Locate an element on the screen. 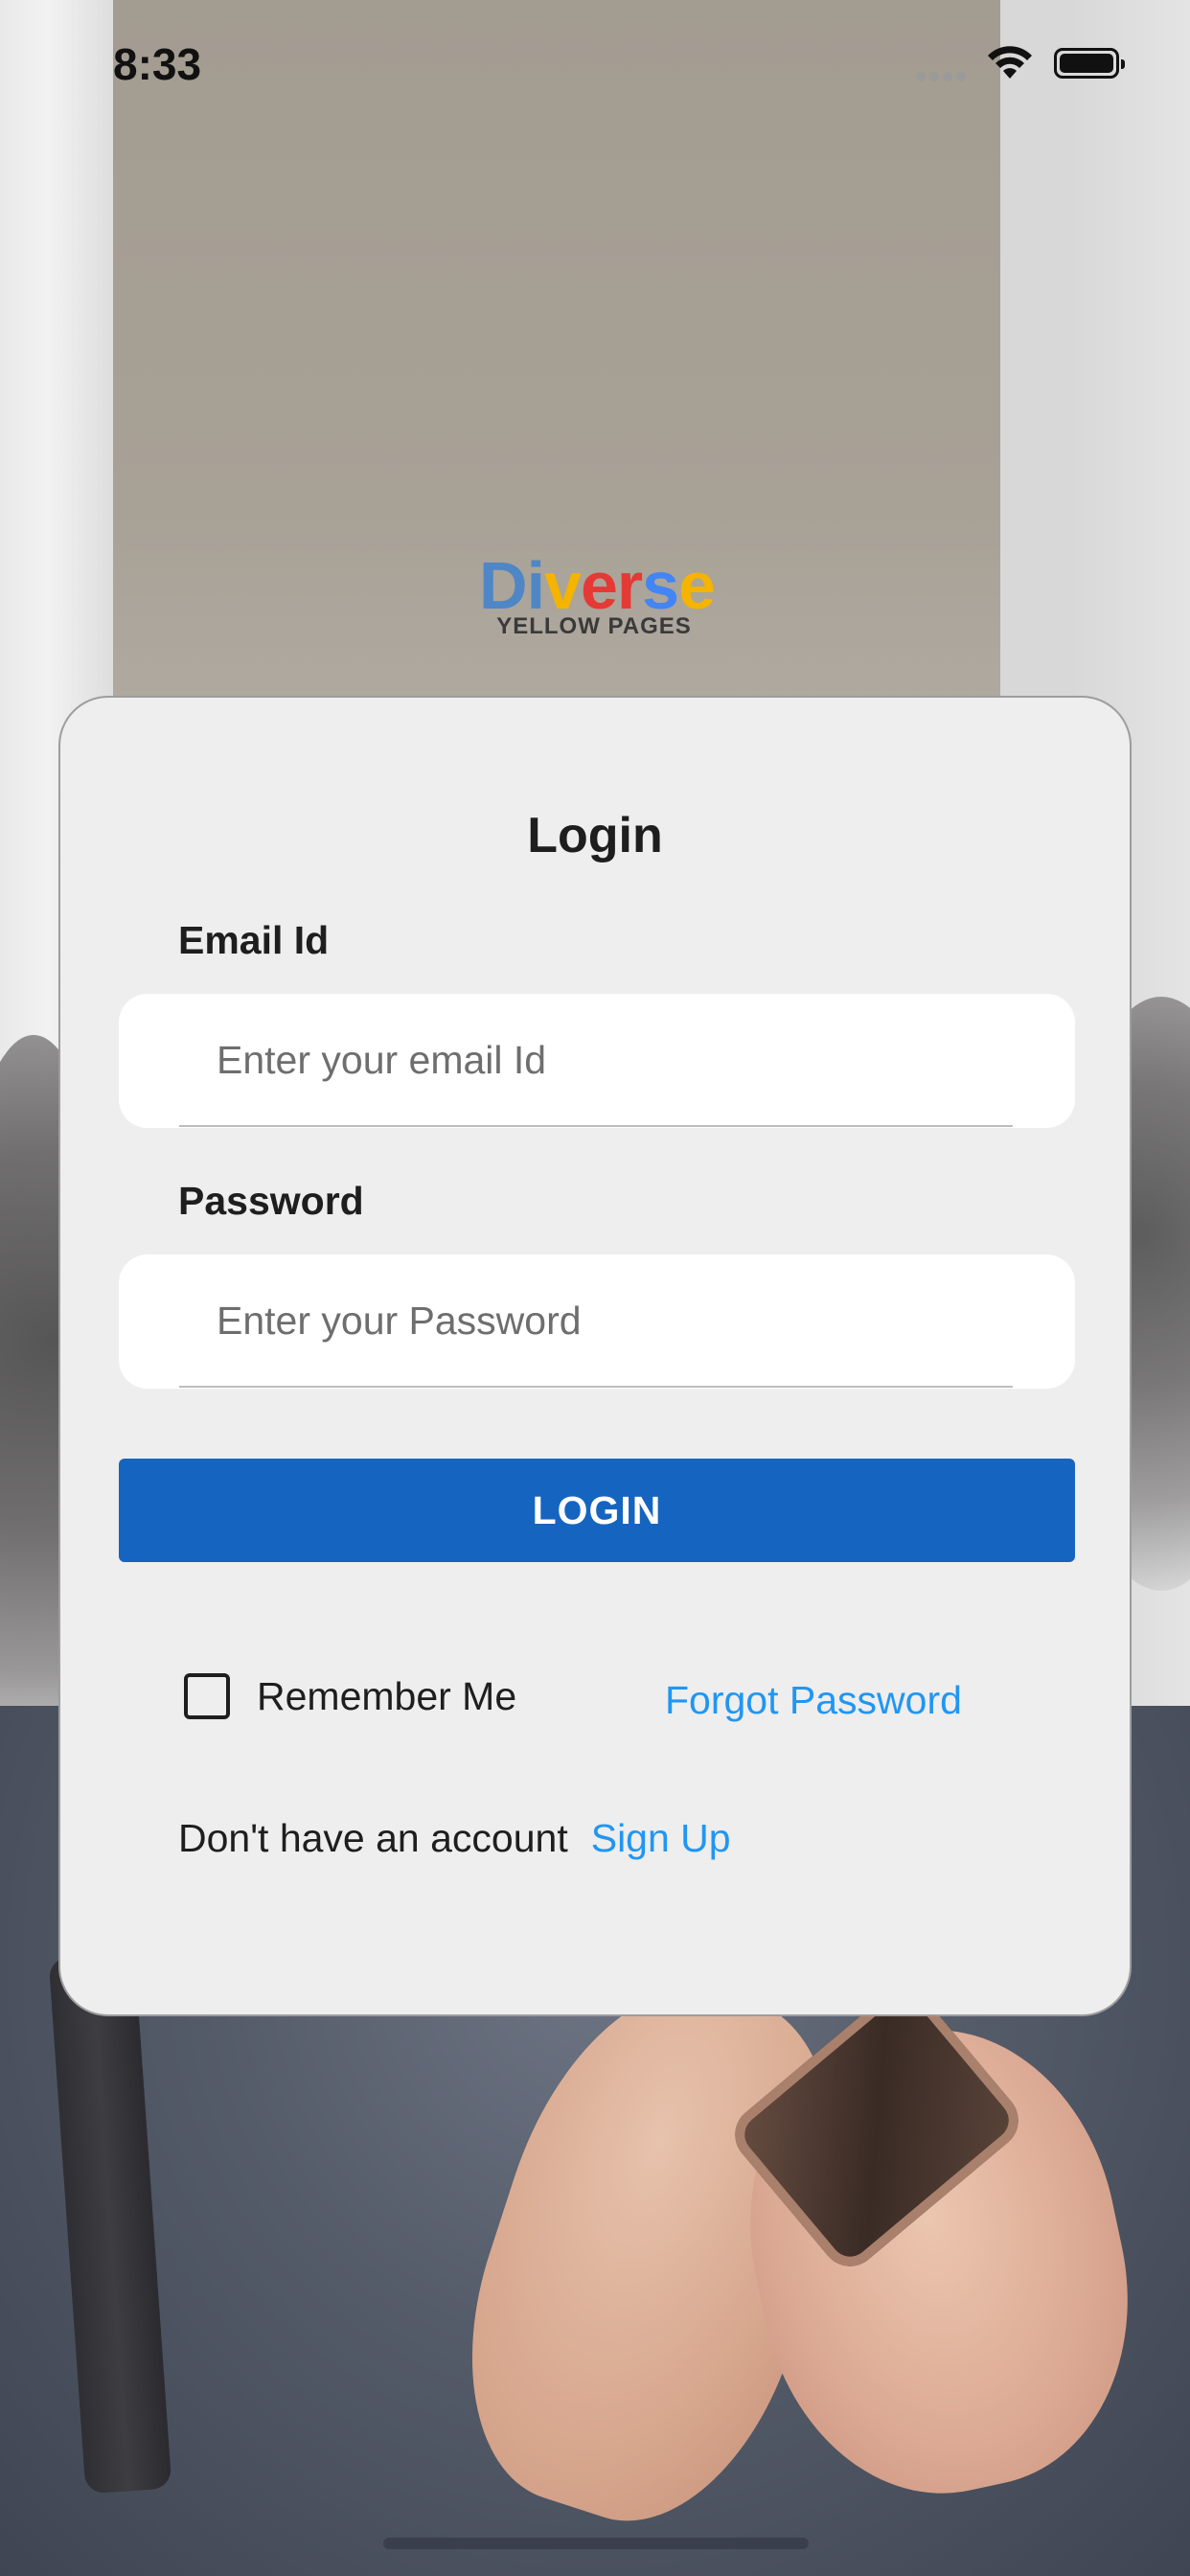  password-label: Password is located at coordinates (271, 1201).